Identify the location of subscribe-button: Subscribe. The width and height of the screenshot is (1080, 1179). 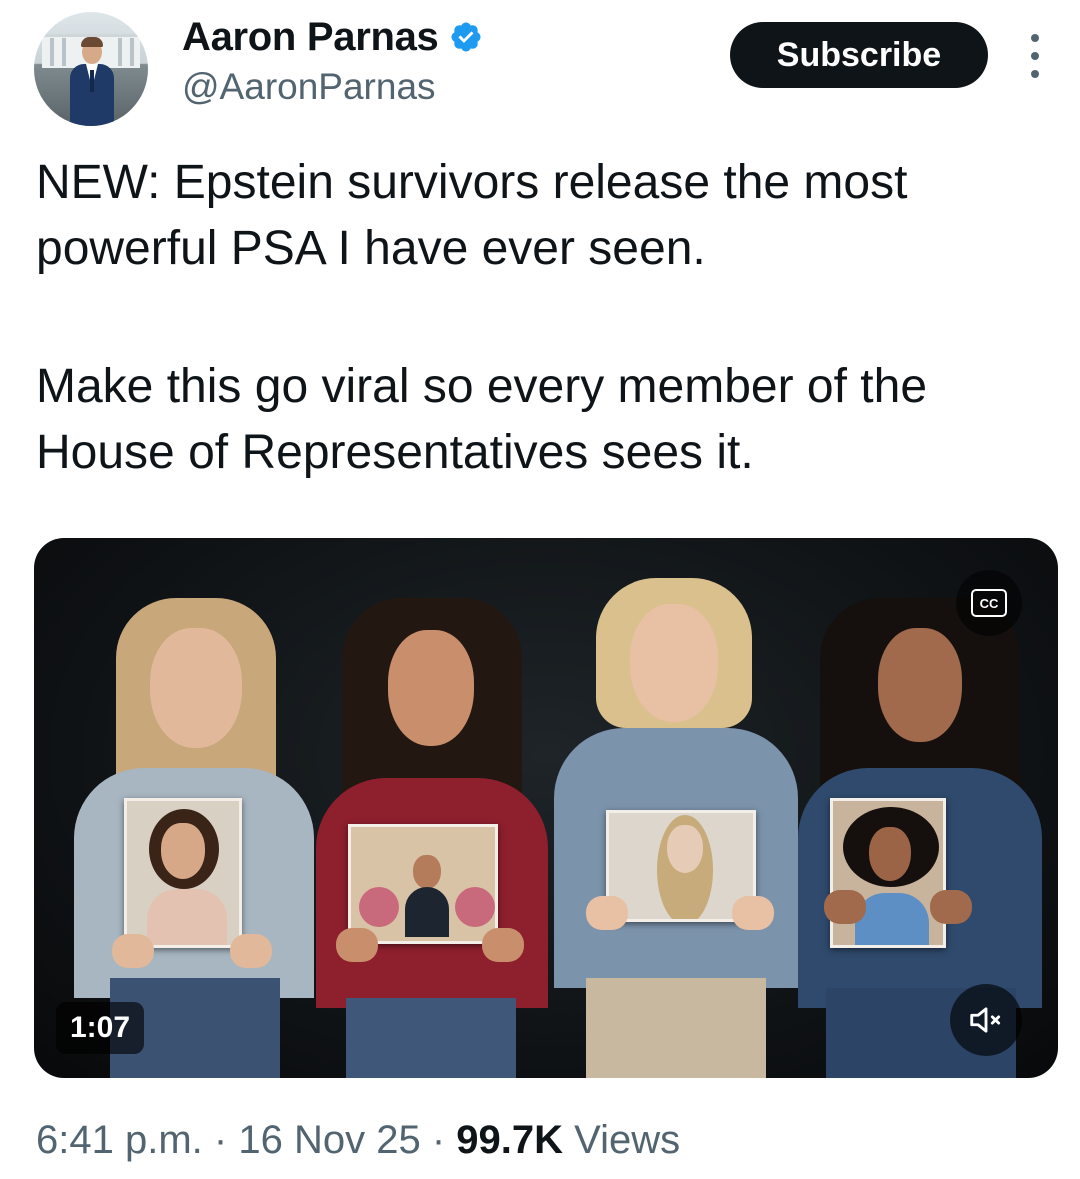
(859, 55).